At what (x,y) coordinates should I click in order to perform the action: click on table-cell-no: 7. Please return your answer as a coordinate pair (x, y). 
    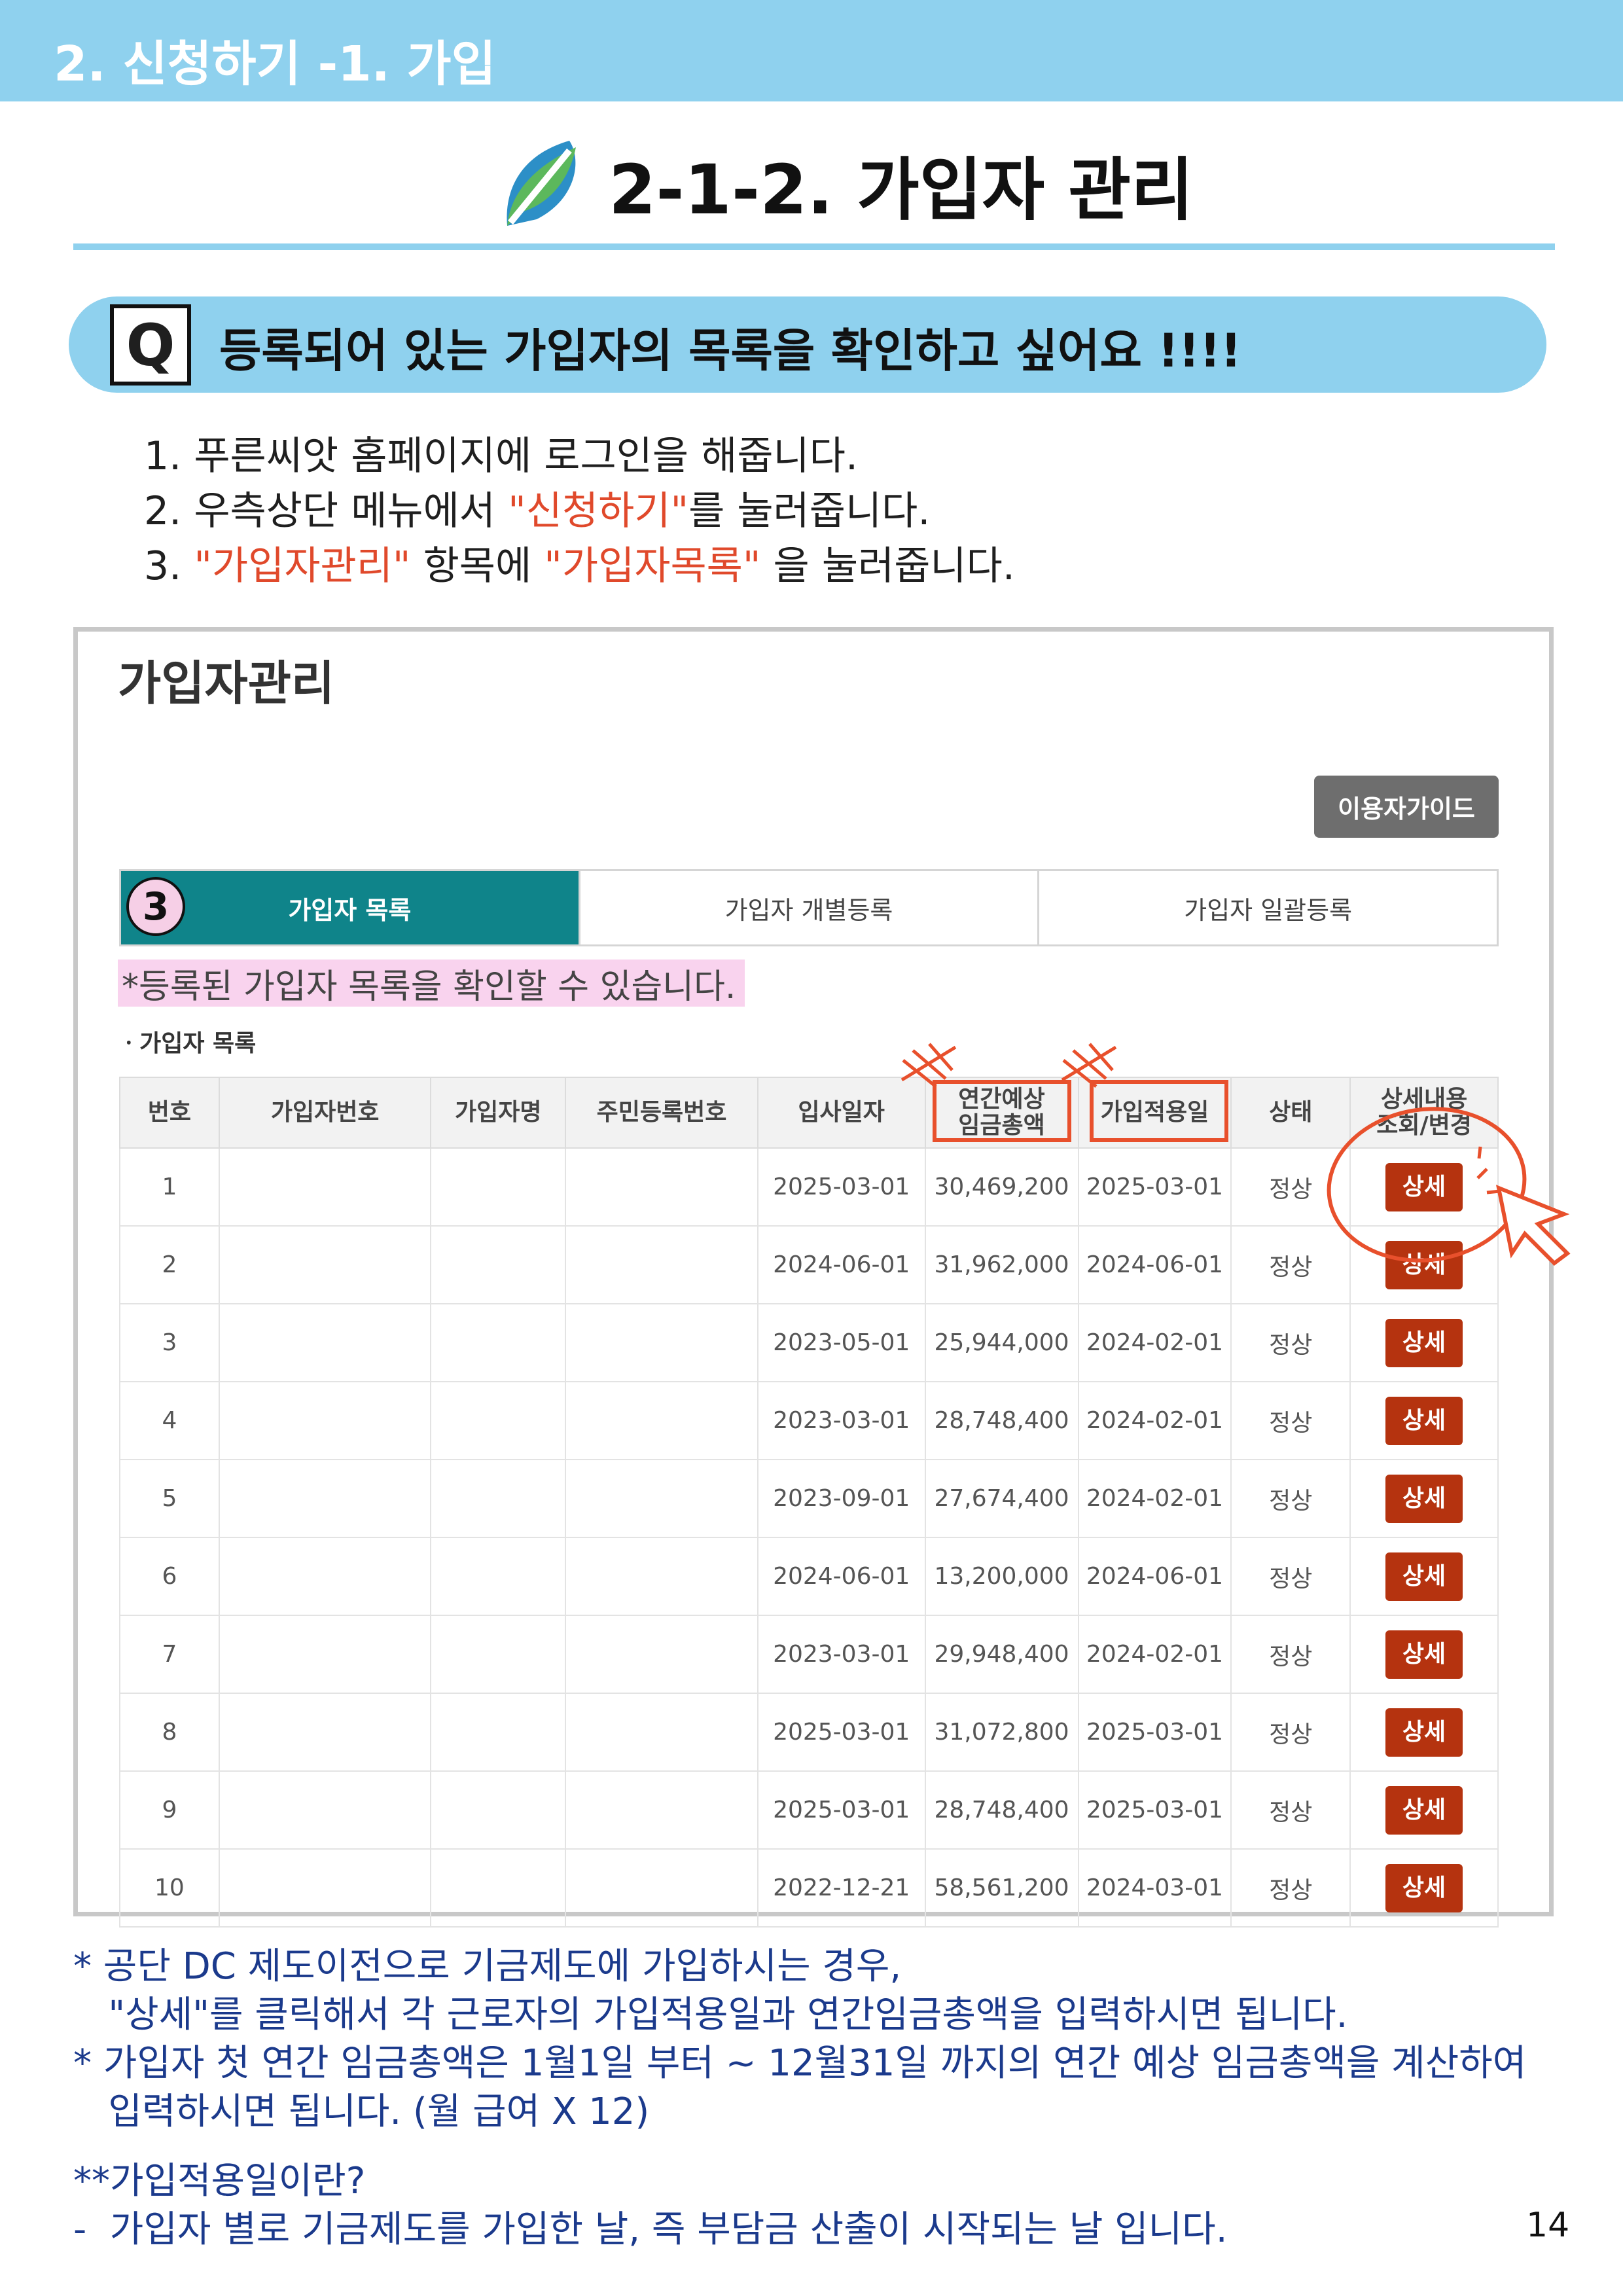
    Looking at the image, I should click on (169, 1654).